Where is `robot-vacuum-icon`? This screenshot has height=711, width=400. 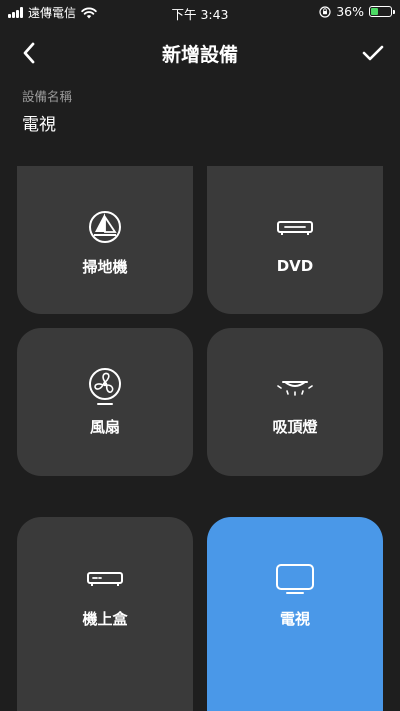 robot-vacuum-icon is located at coordinates (105, 227).